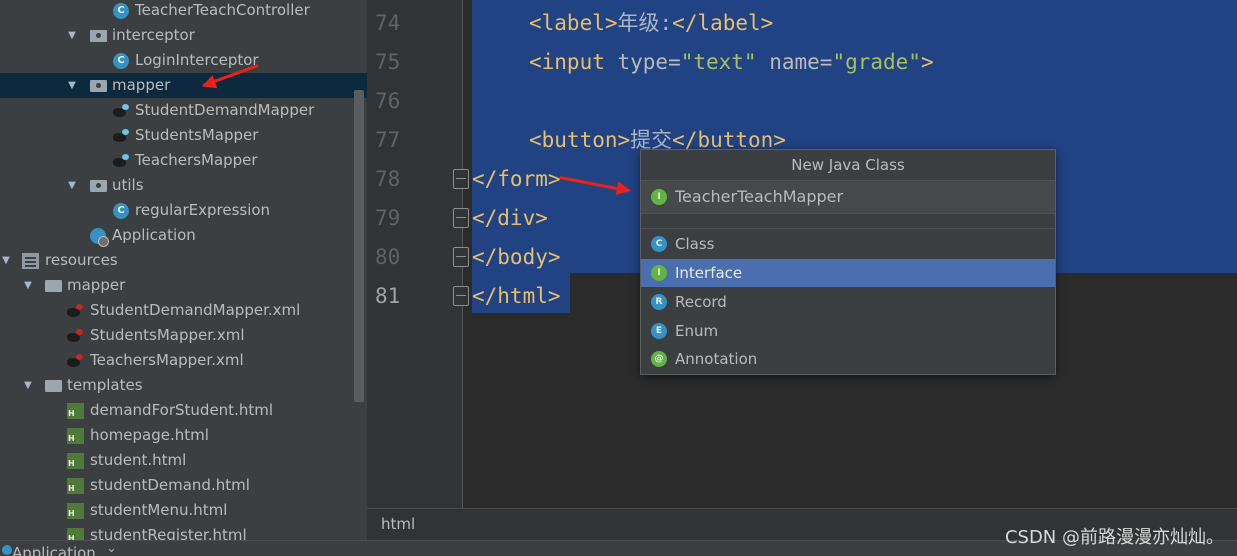  I want to click on class-name-row: I, so click(848, 197).